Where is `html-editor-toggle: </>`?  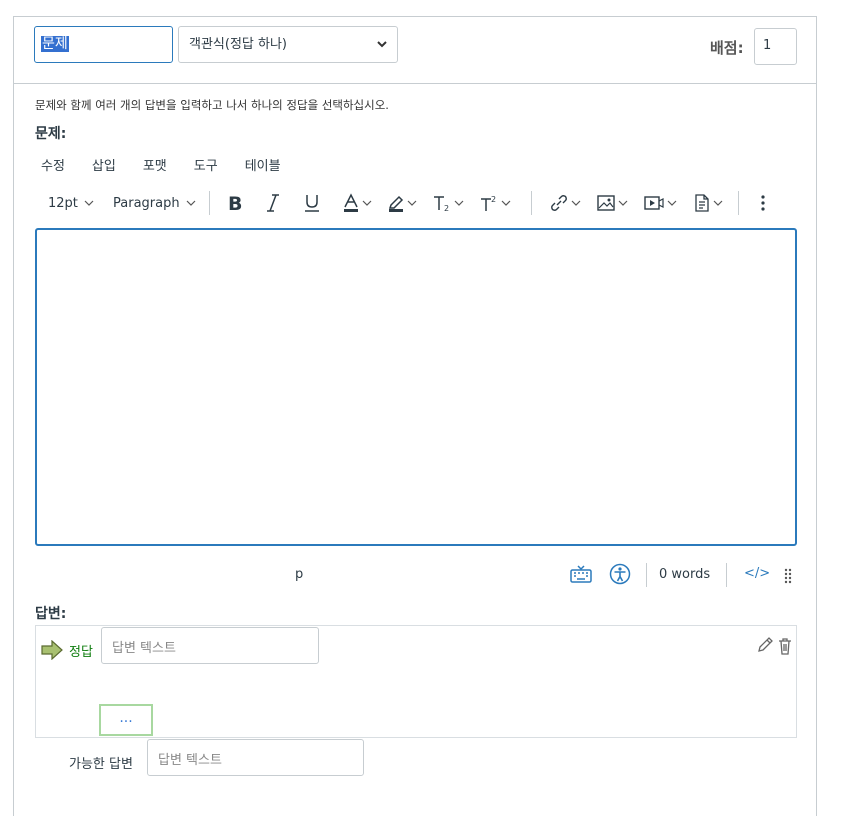 html-editor-toggle: </> is located at coordinates (757, 573).